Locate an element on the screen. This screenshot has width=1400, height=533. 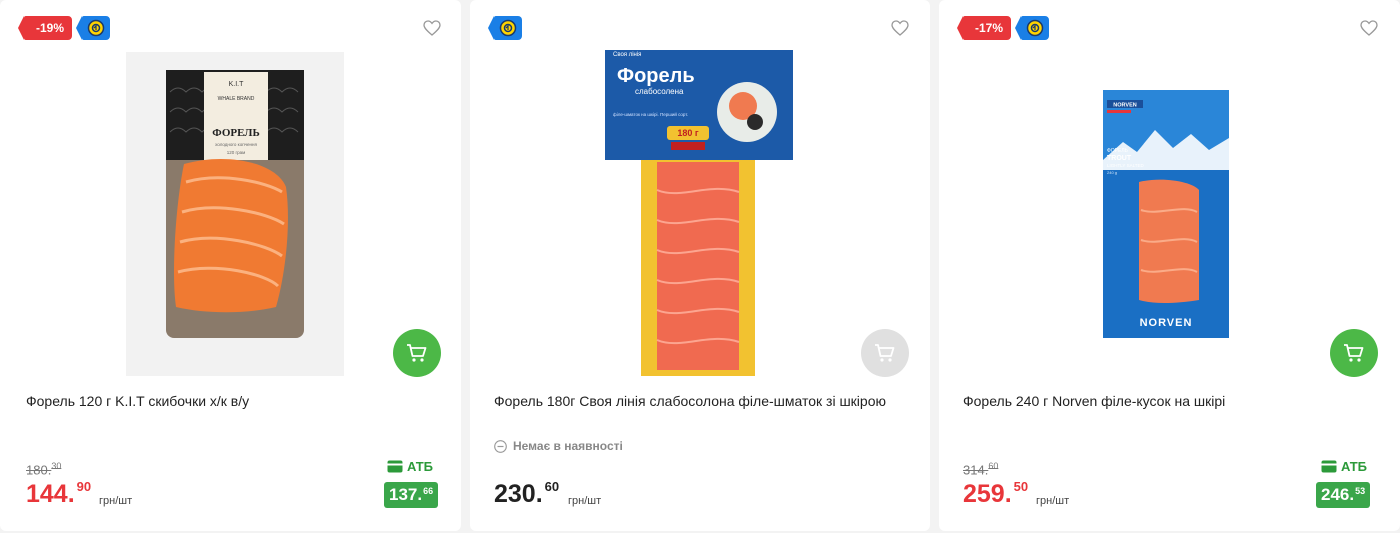
loyalty-price-int: 137. is located at coordinates (406, 494).